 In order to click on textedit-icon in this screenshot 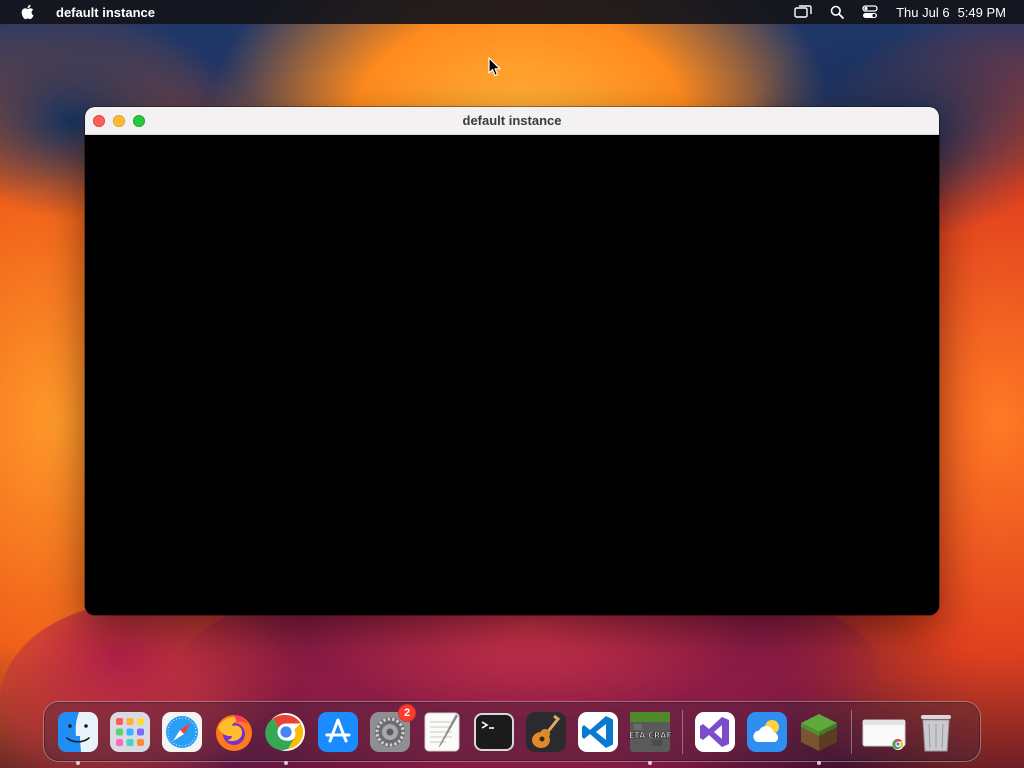, I will do `click(442, 731)`.